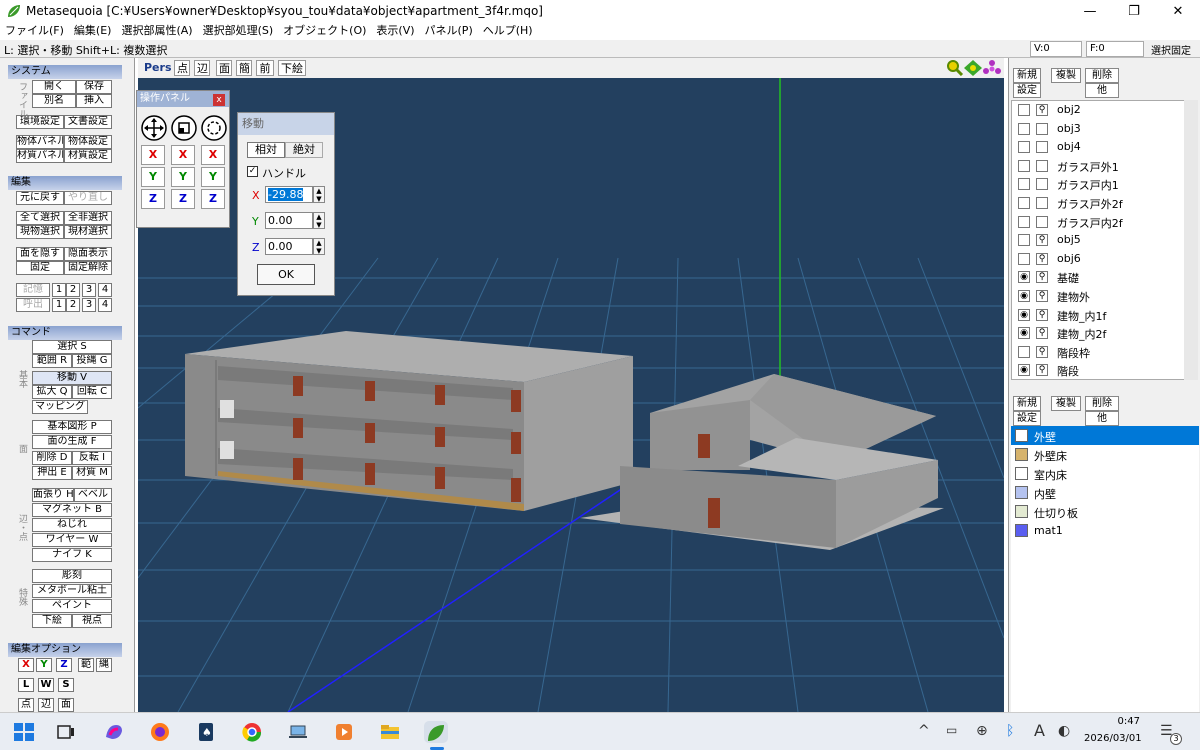 This screenshot has width=1200, height=750. What do you see at coordinates (94, 101) in the screenshot?
I see `insert-button: 挿入` at bounding box center [94, 101].